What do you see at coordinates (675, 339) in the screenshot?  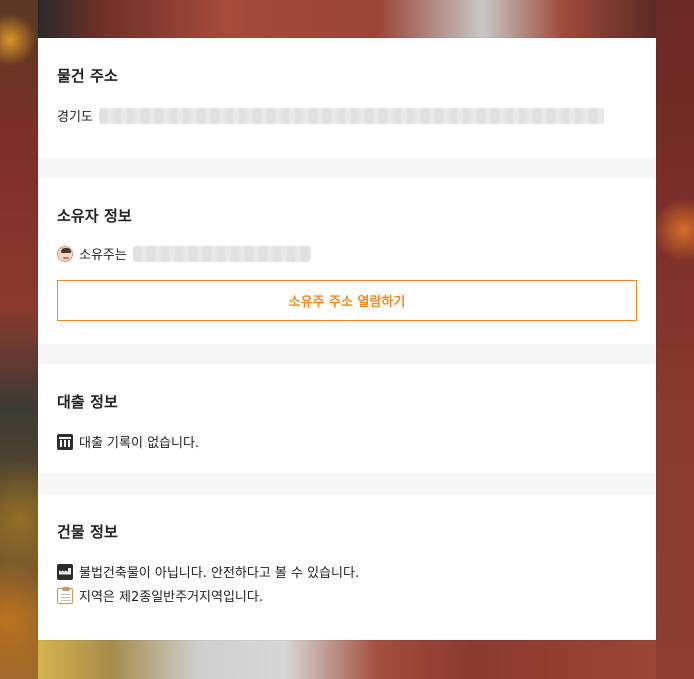 I see `background-right` at bounding box center [675, 339].